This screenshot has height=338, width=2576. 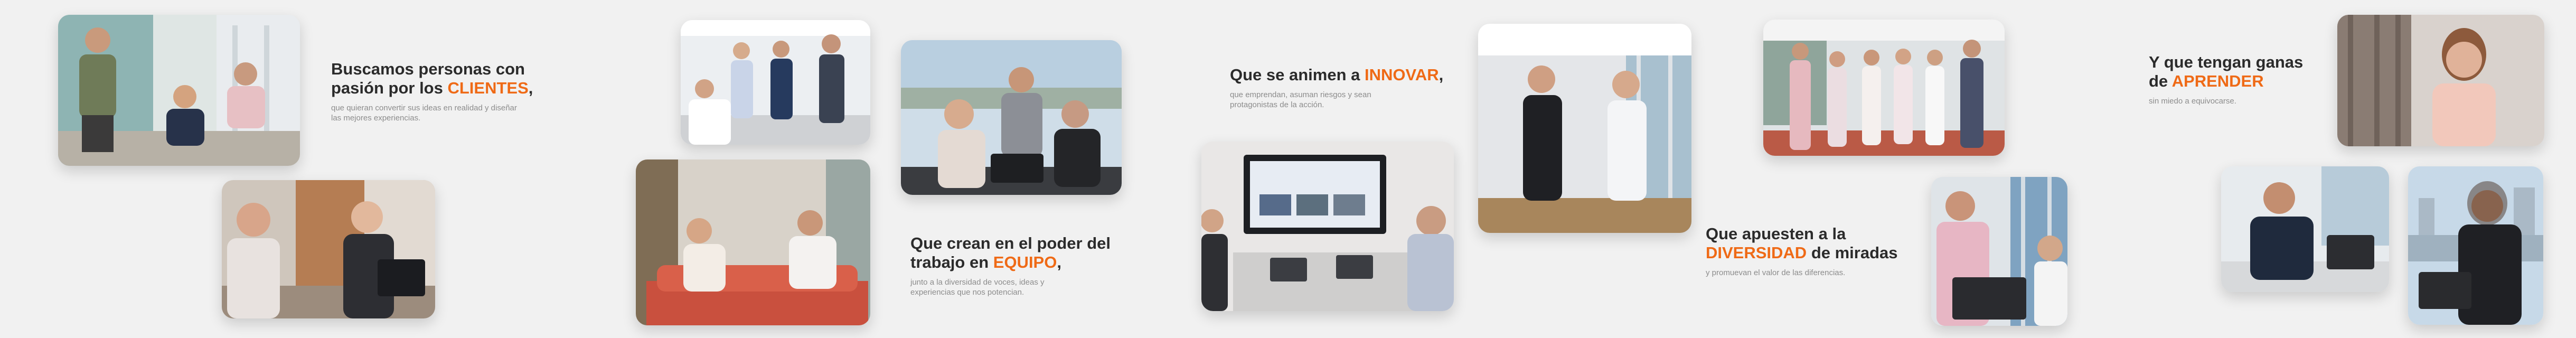 I want to click on photo-team-bench, so click(x=179, y=90).